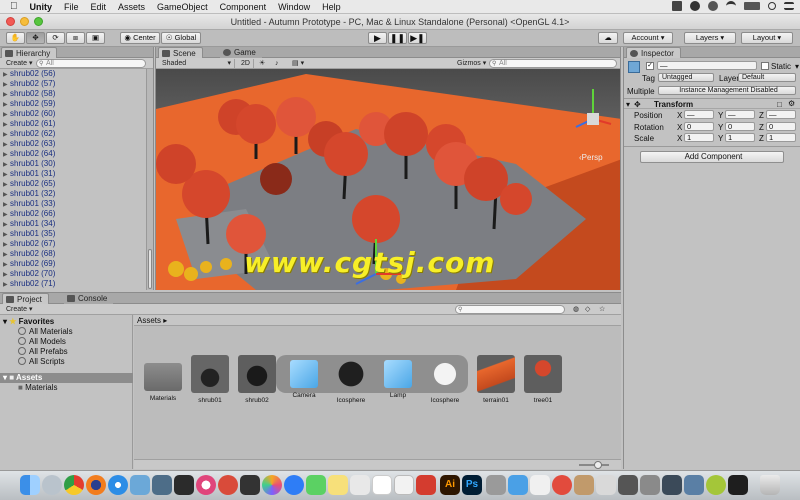 The width and height of the screenshot is (800, 500). Describe the element at coordinates (73, 164) in the screenshot. I see `hierarchy-item: ▶ shrub01 (30)` at that location.